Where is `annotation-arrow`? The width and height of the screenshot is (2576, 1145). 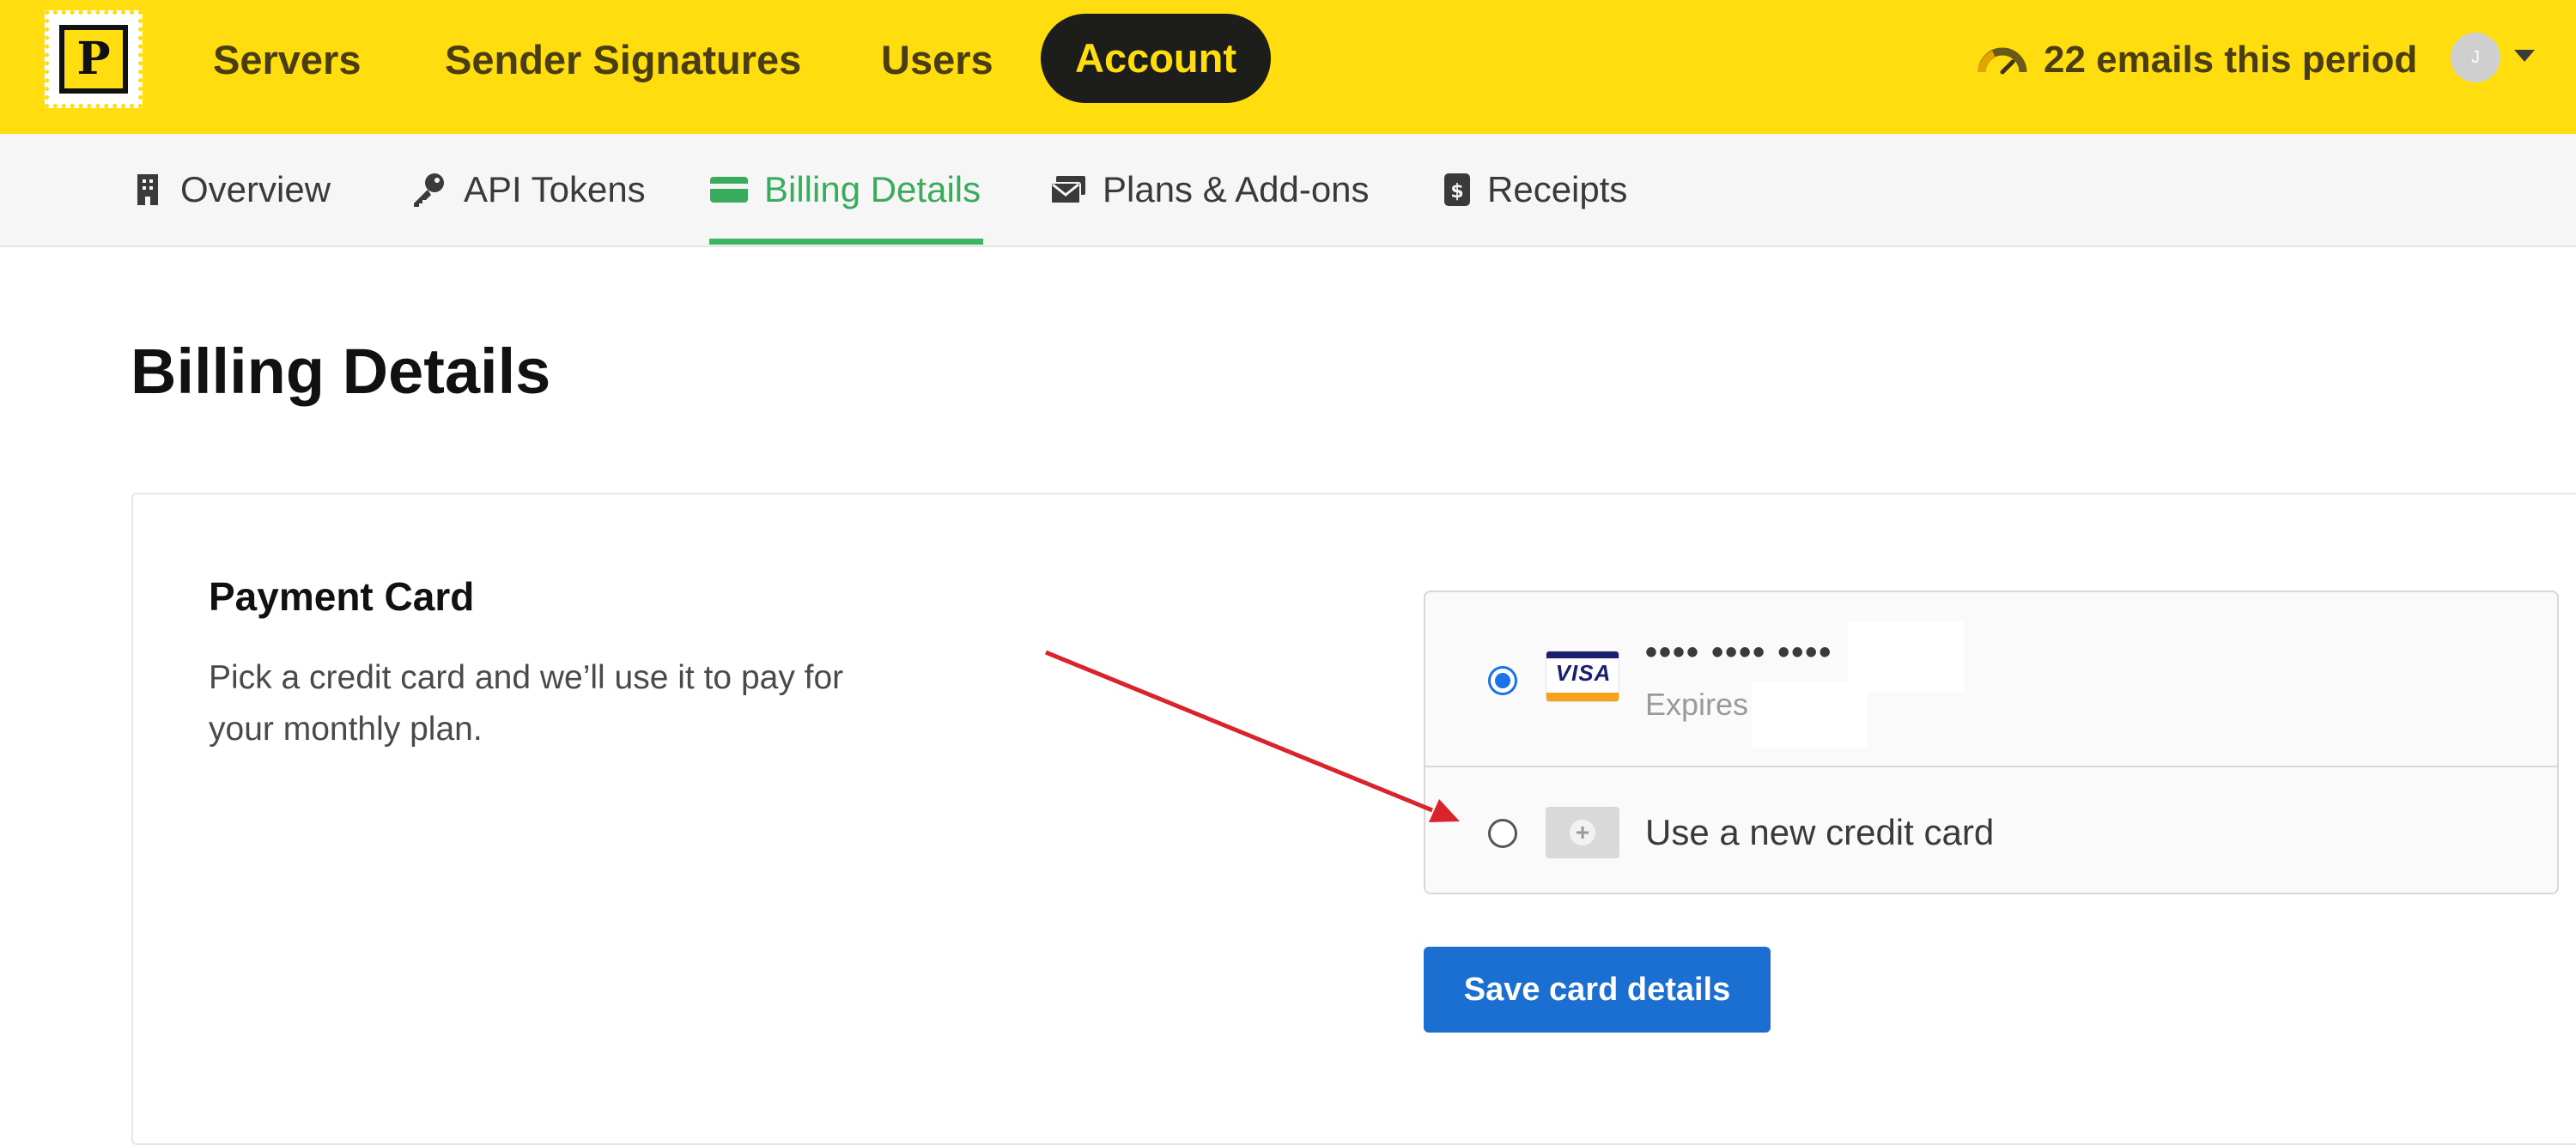
annotation-arrow is located at coordinates (1252, 736).